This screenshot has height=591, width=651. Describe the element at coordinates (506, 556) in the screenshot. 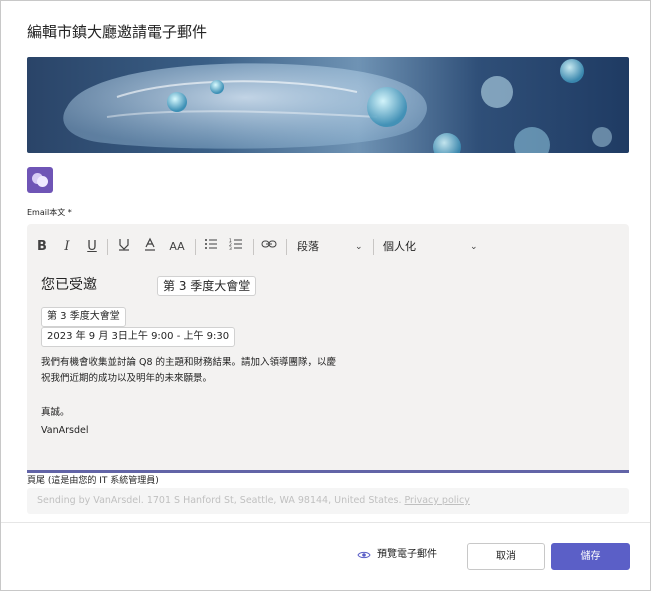

I see `cancel-button: 取消` at that location.